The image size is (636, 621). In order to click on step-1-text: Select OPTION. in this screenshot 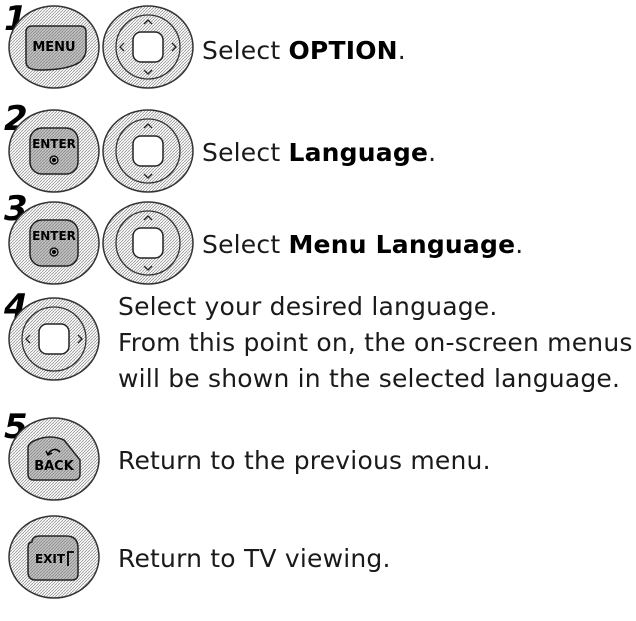, I will do `click(304, 50)`.